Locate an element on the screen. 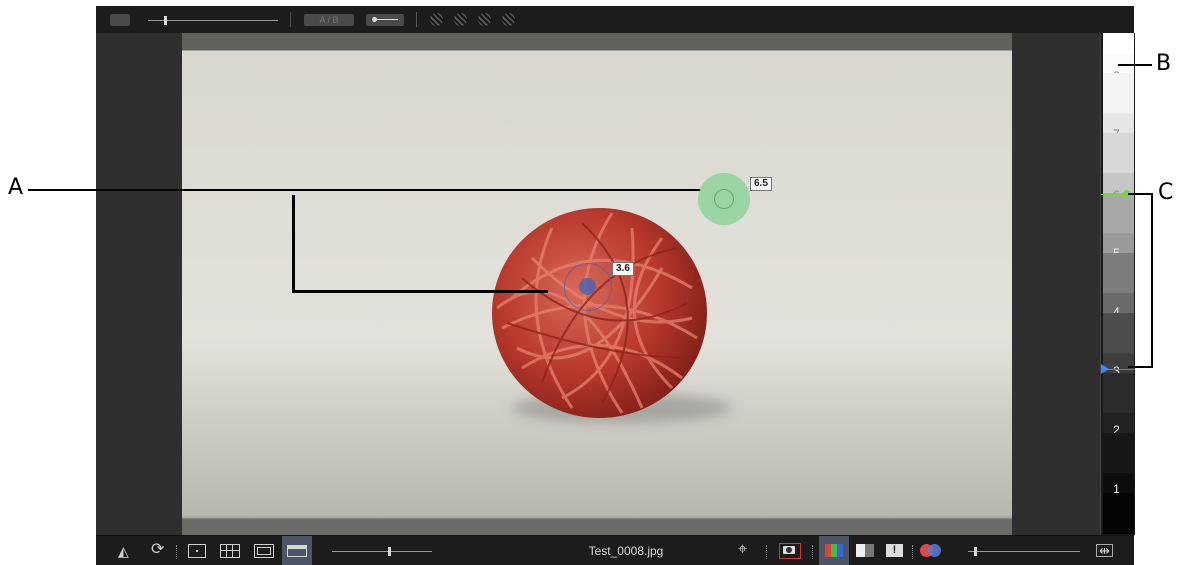 Image resolution: width=1180 pixels, height=565 pixels. split-toggle-button is located at coordinates (385, 20).